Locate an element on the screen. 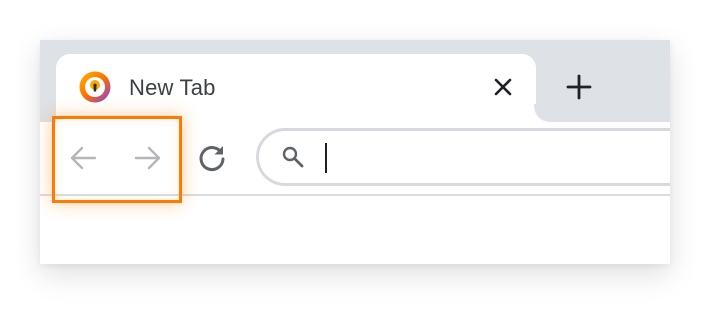 The width and height of the screenshot is (716, 312). text-cursor is located at coordinates (326, 158).